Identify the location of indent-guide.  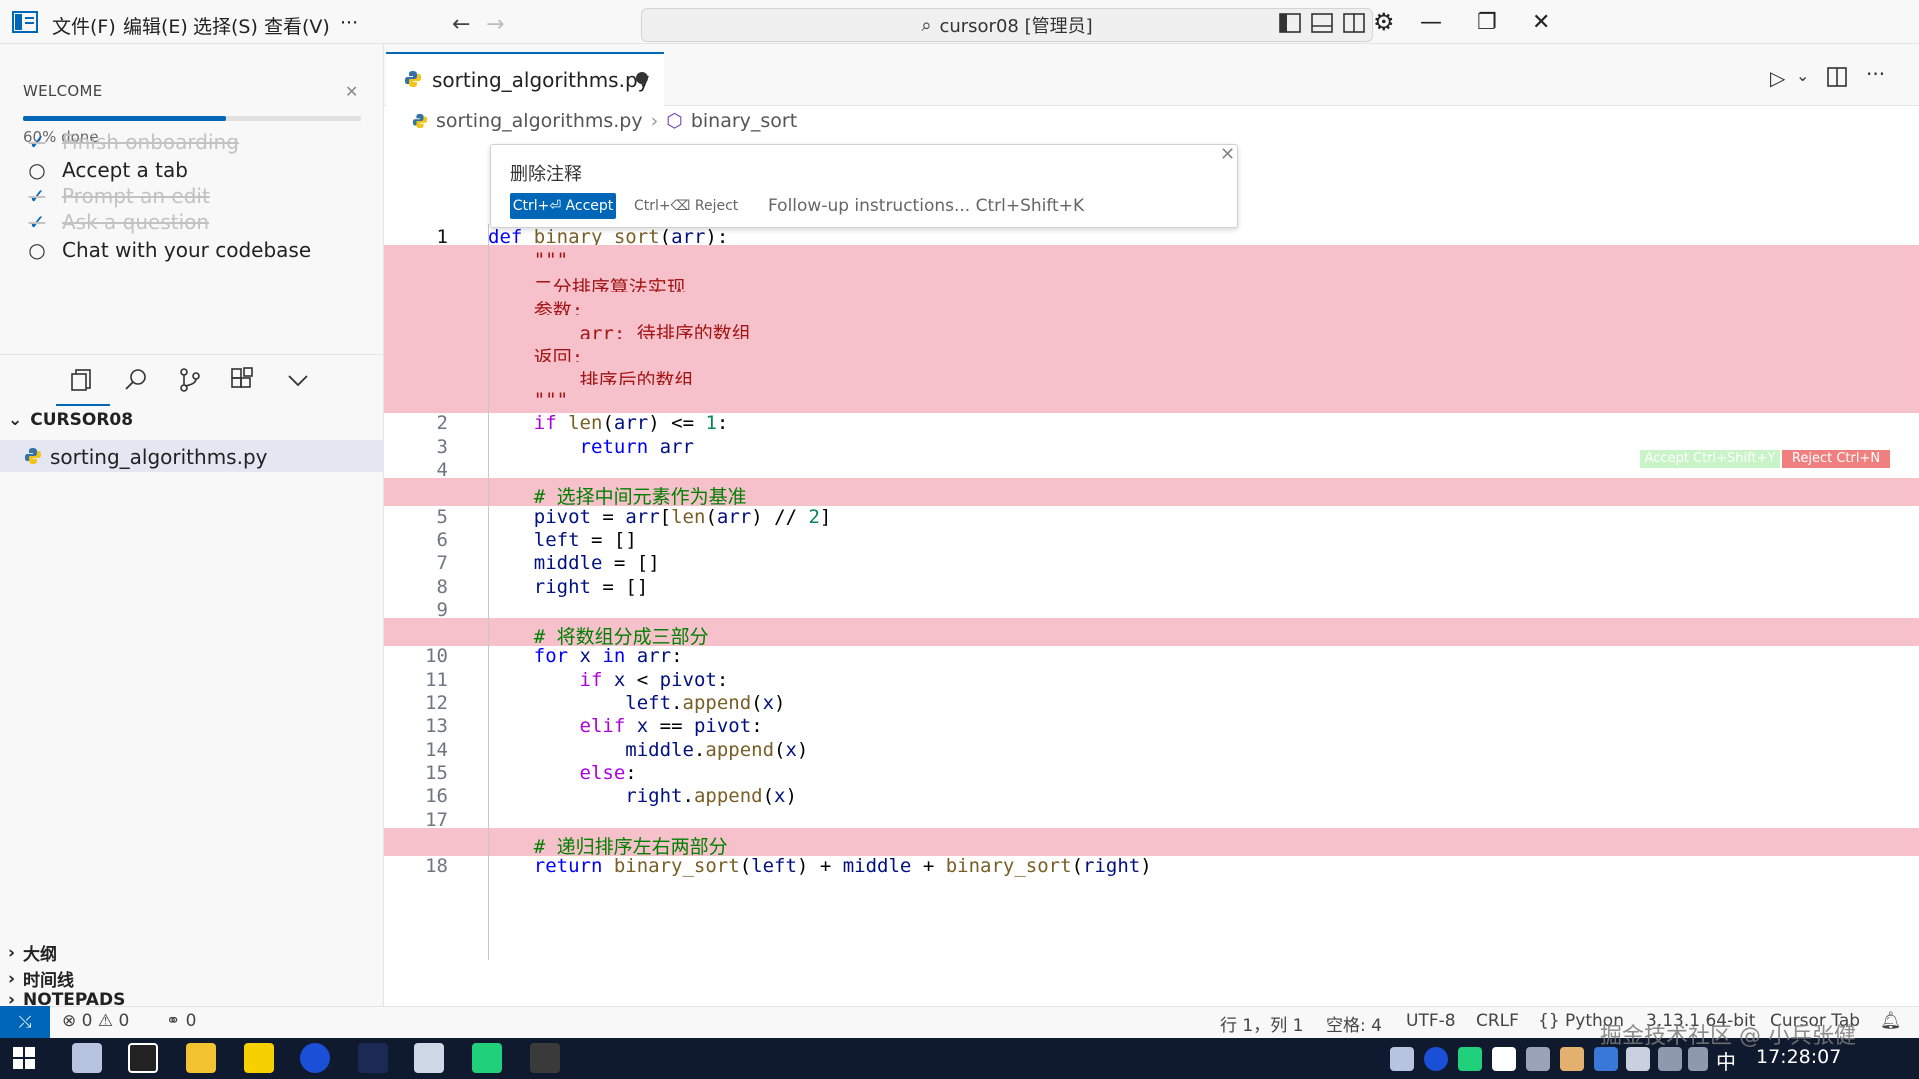
(488, 592).